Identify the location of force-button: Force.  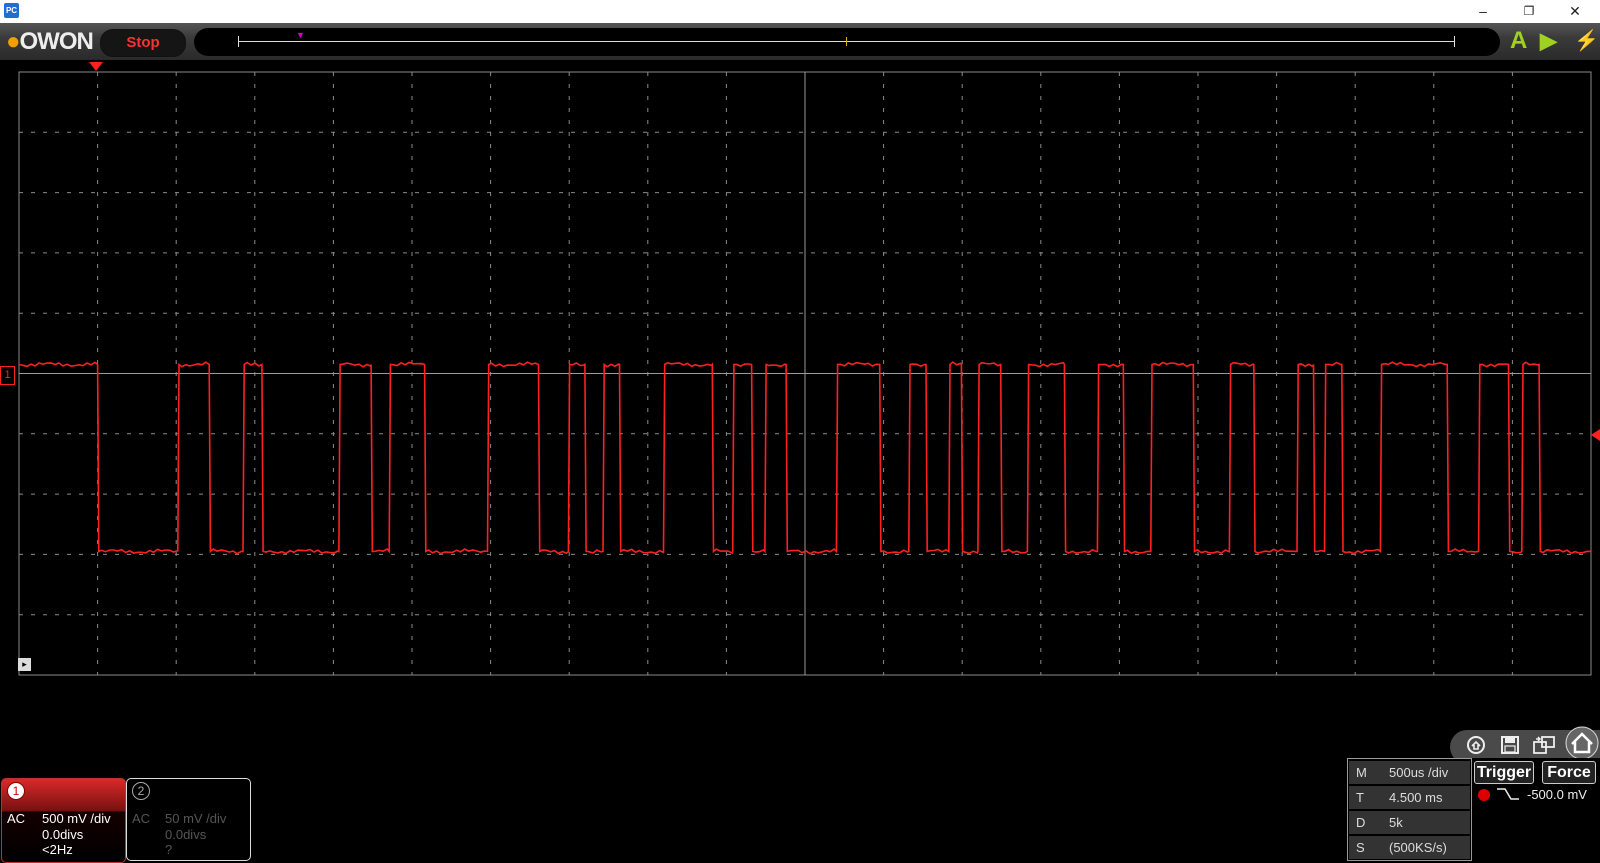
(1569, 772).